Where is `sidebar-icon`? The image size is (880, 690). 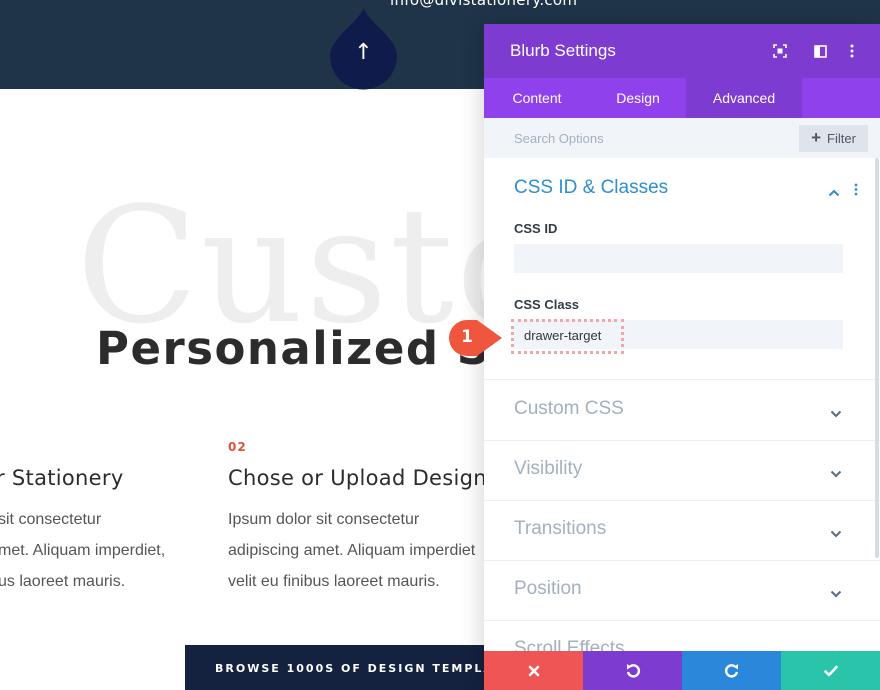 sidebar-icon is located at coordinates (820, 51).